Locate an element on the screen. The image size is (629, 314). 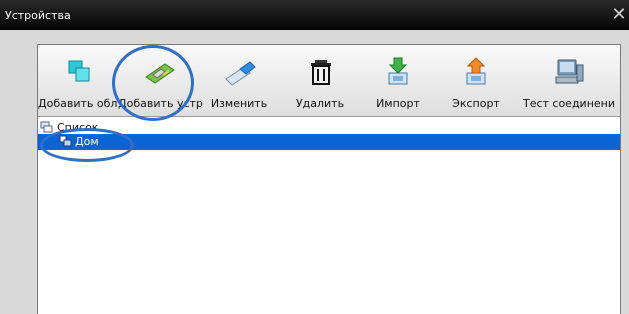
add-area-button: Добавить обл is located at coordinates (77, 80).